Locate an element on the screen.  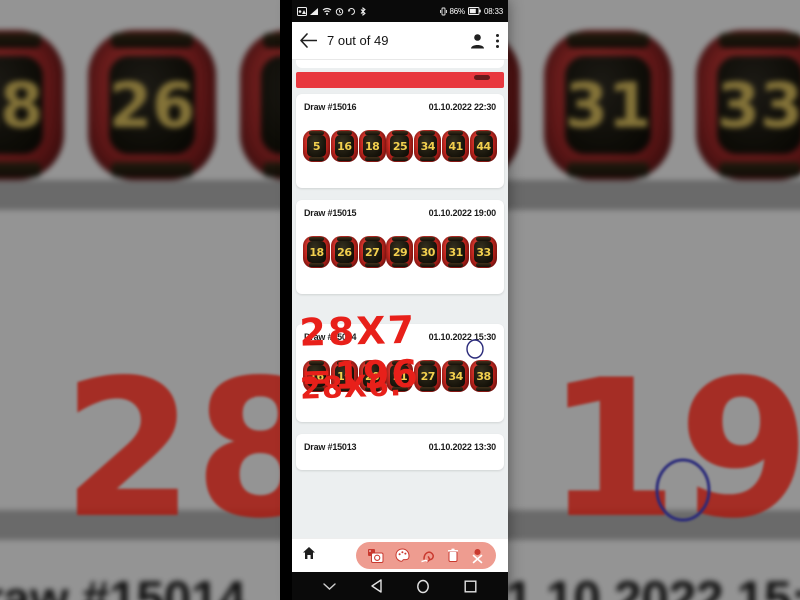
ball-number: 25 is located at coordinates (400, 146).